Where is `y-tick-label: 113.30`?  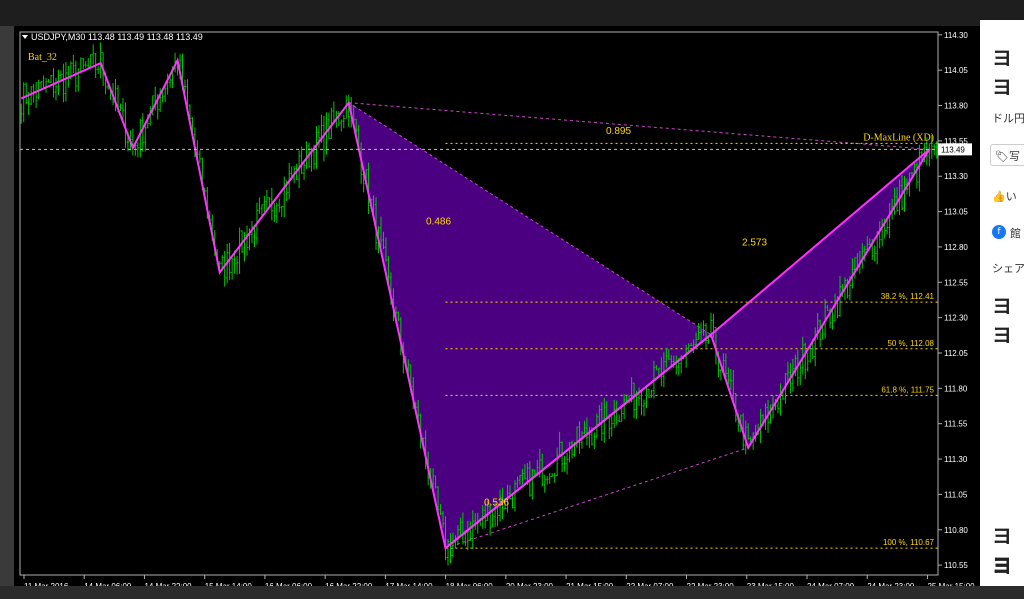 y-tick-label: 113.30 is located at coordinates (956, 176).